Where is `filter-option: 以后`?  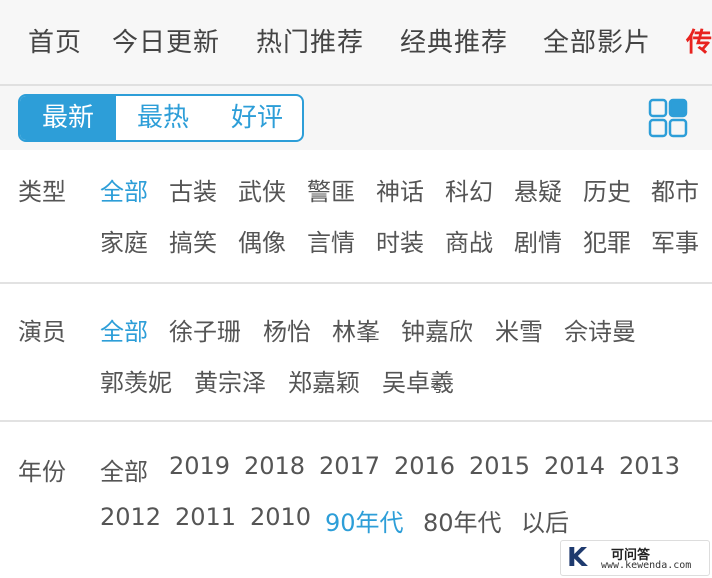 filter-option: 以后 is located at coordinates (545, 520).